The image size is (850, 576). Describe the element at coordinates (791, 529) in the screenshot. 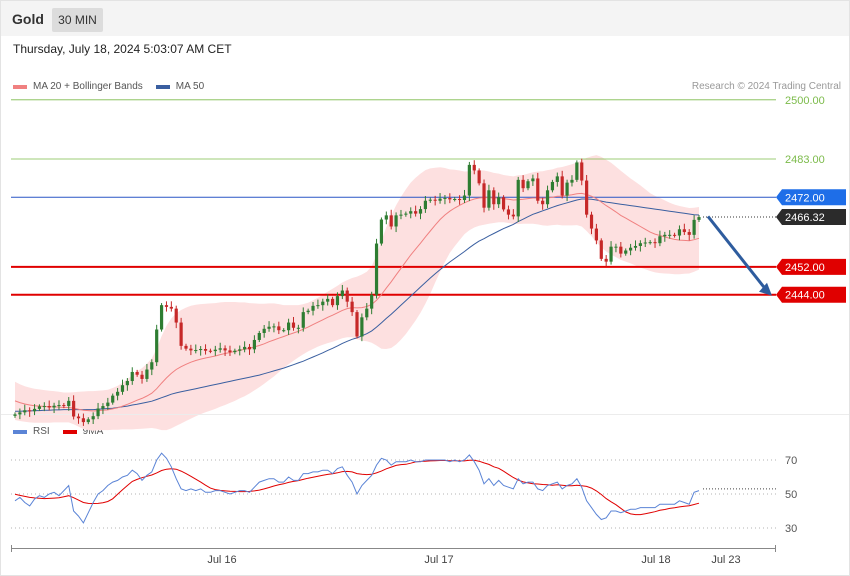

I see `rsi-tick-label: 30` at that location.